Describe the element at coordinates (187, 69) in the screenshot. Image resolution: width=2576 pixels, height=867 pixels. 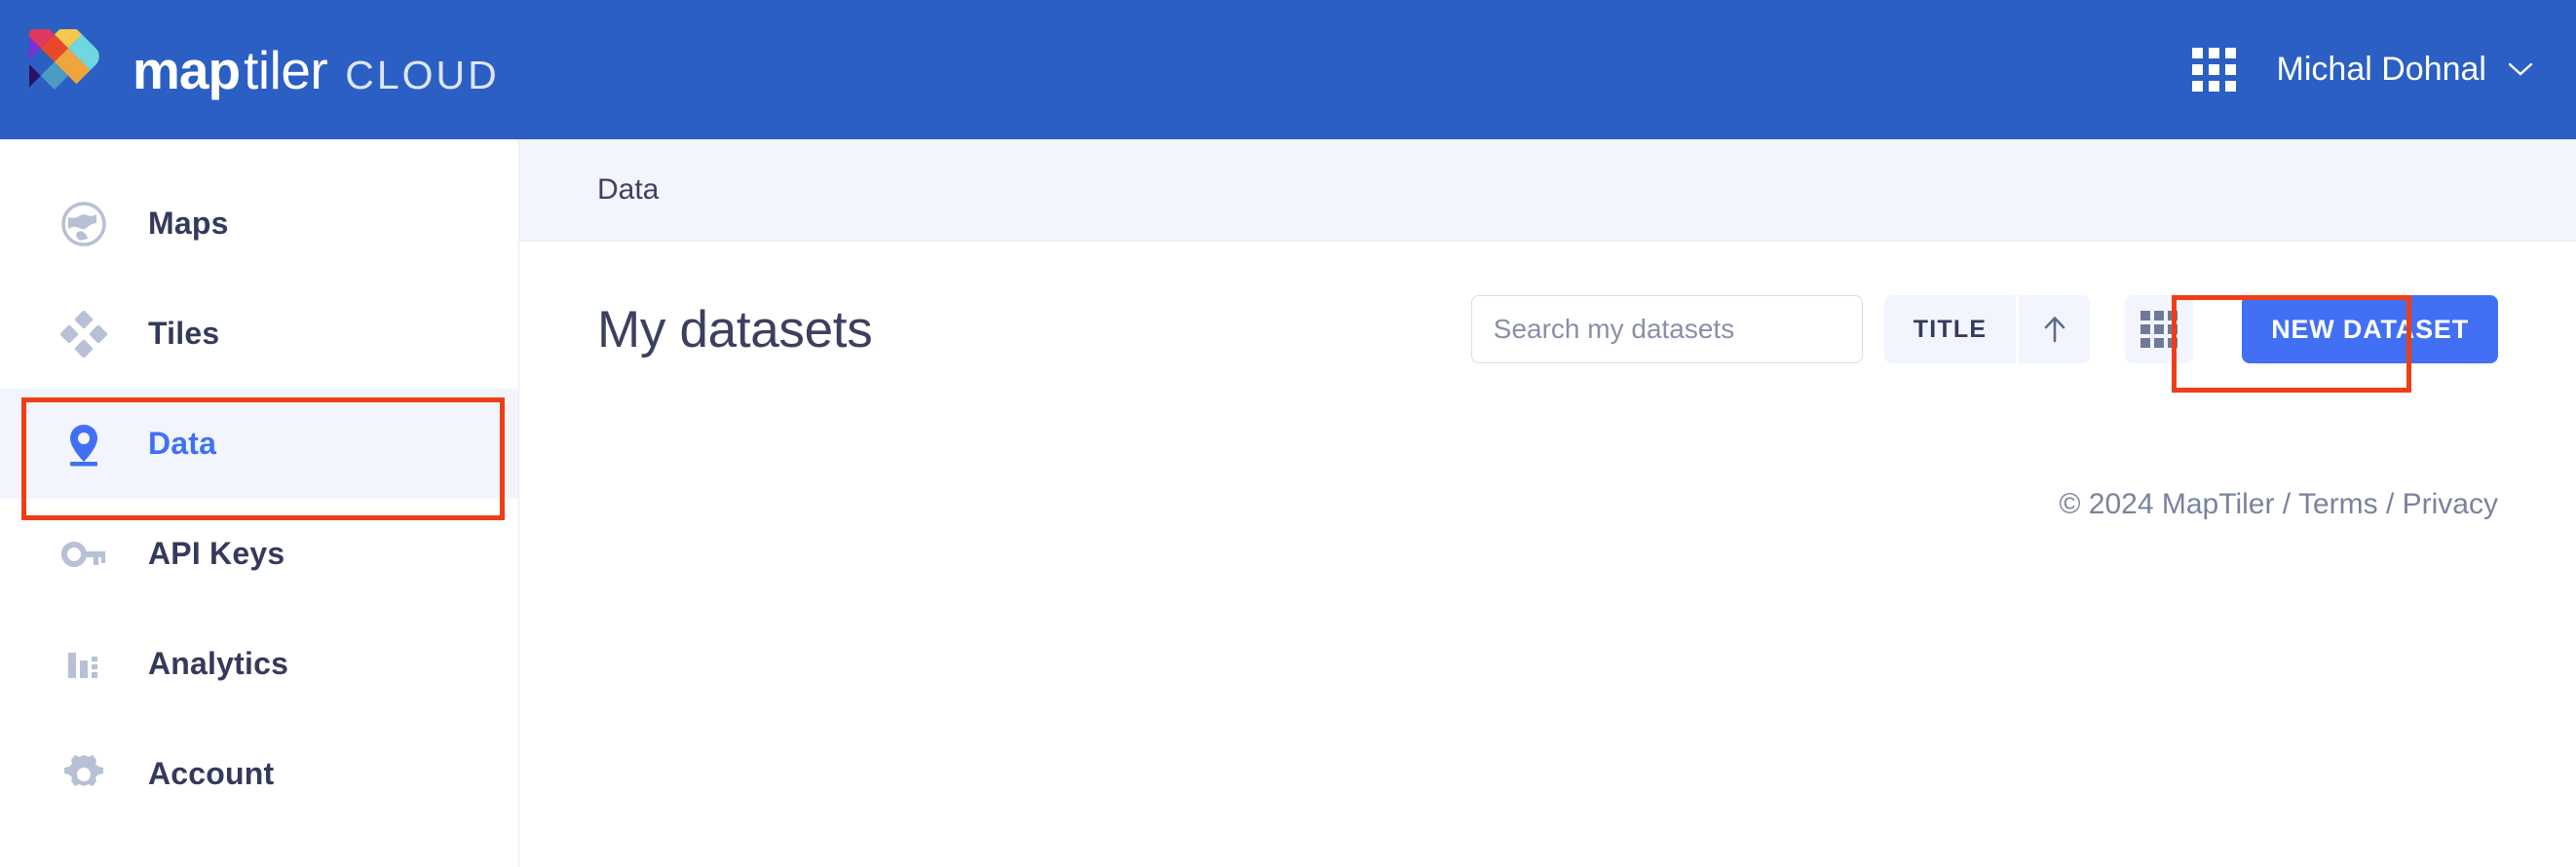
I see `wordmark-map: map` at that location.